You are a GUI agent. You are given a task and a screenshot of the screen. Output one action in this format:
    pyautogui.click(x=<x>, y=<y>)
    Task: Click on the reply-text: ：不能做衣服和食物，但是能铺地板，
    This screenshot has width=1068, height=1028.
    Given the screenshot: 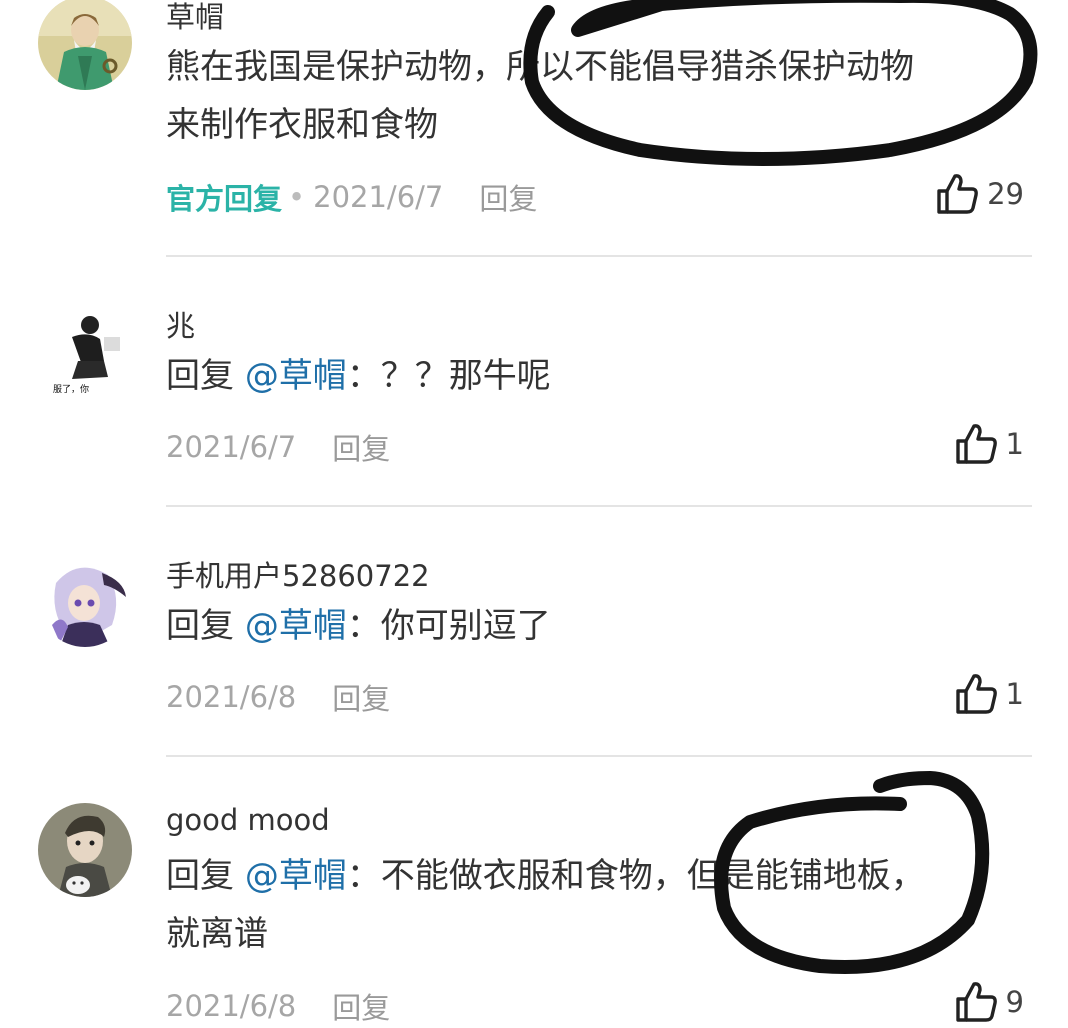 What is the action you would take?
    pyautogui.click(x=635, y=876)
    